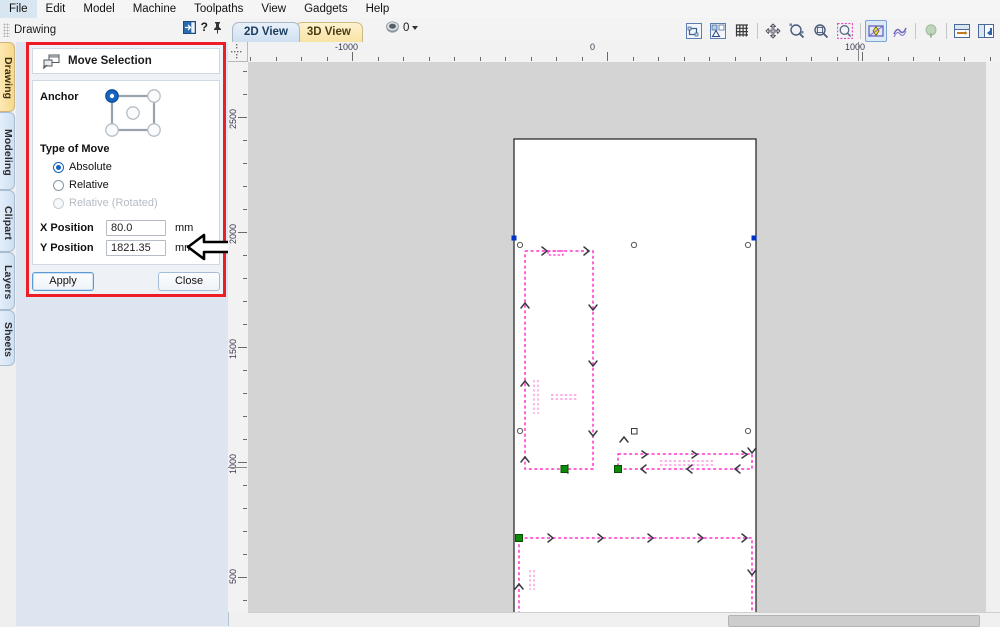 The image size is (1000, 627). Describe the element at coordinates (233, 119) in the screenshot. I see `ruler-label-v: 2500` at that location.